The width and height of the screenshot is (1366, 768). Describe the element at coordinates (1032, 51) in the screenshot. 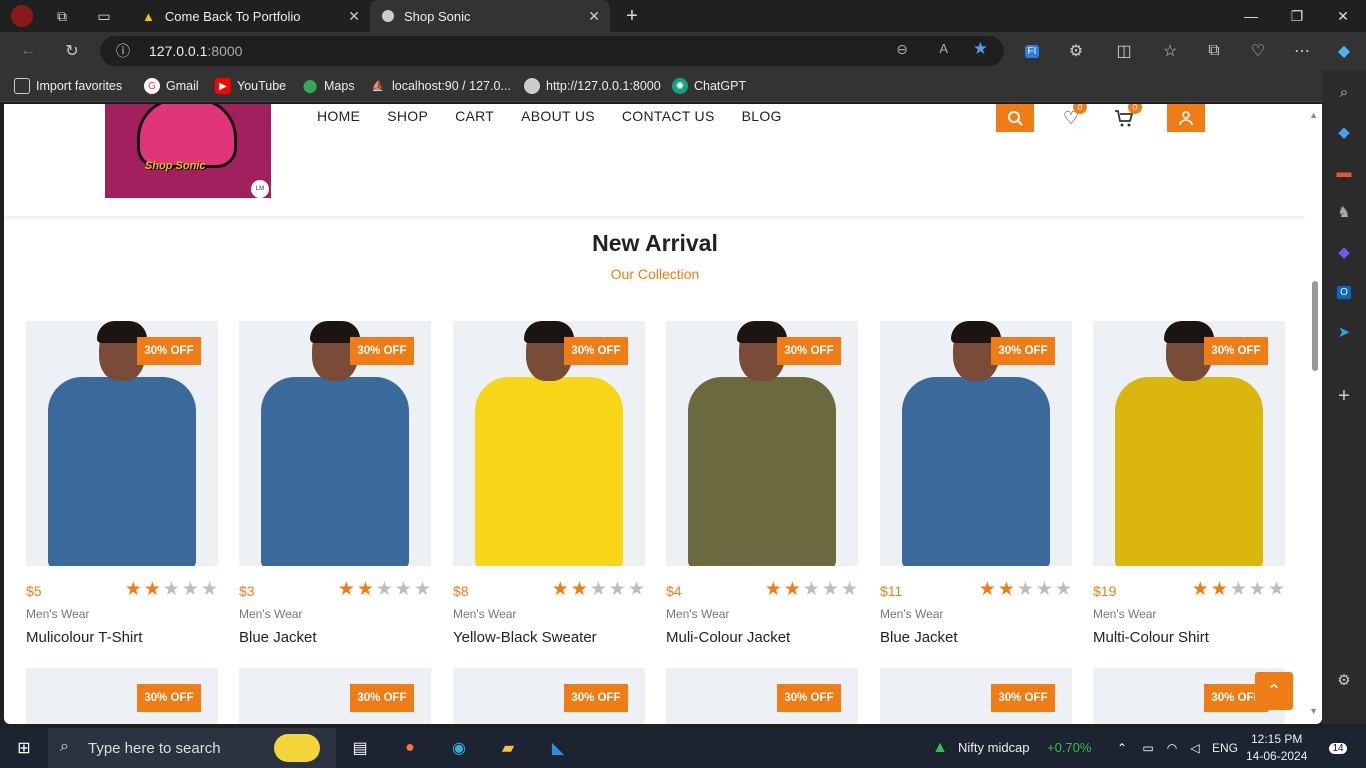

I see `extension-fi-icon: FI` at that location.